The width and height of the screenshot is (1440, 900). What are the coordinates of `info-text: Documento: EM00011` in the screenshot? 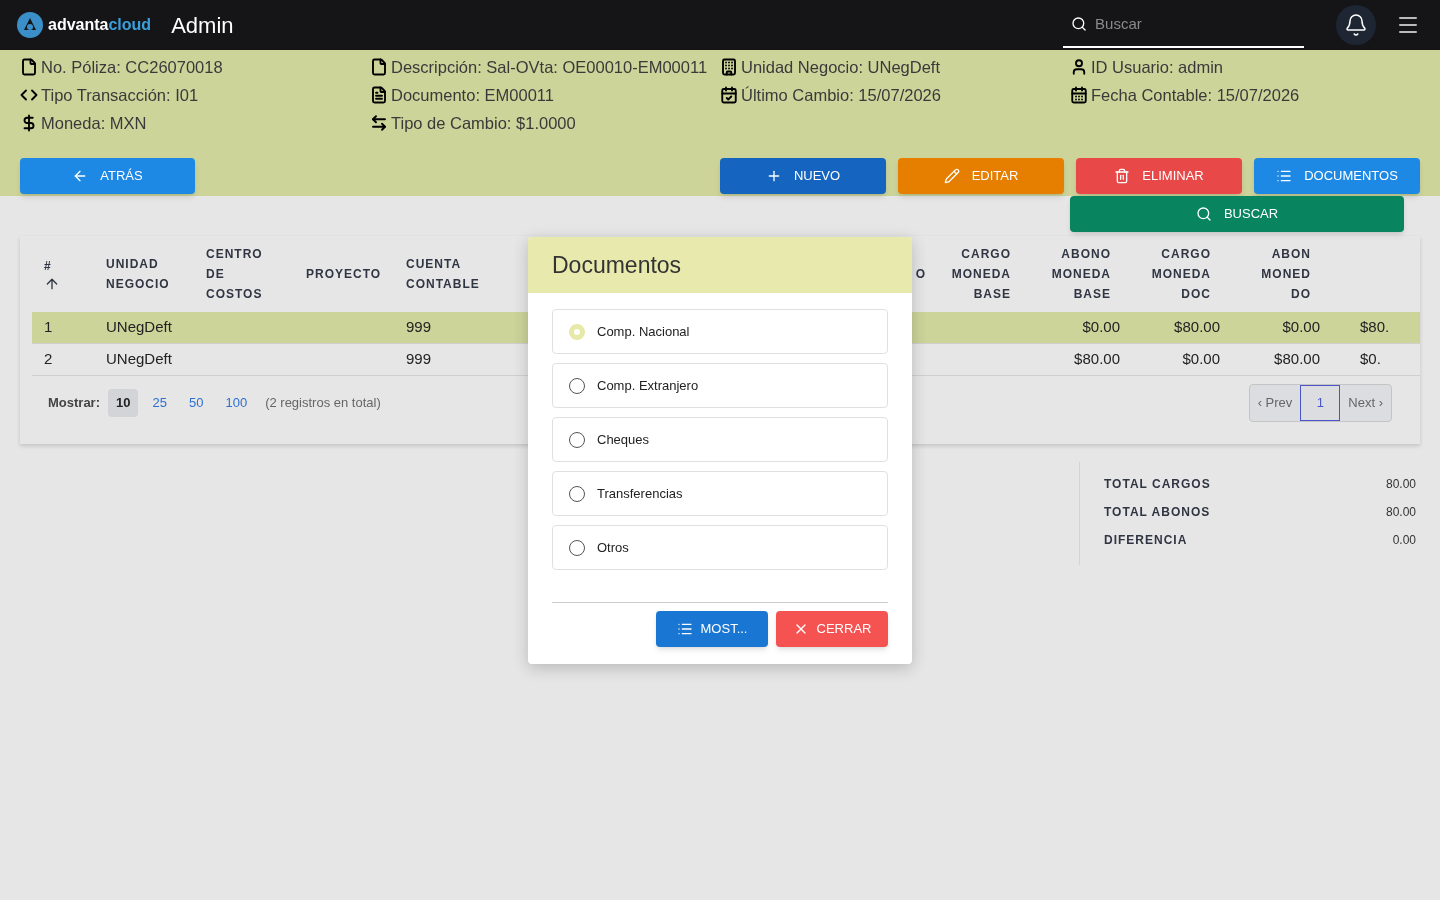 It's located at (472, 95).